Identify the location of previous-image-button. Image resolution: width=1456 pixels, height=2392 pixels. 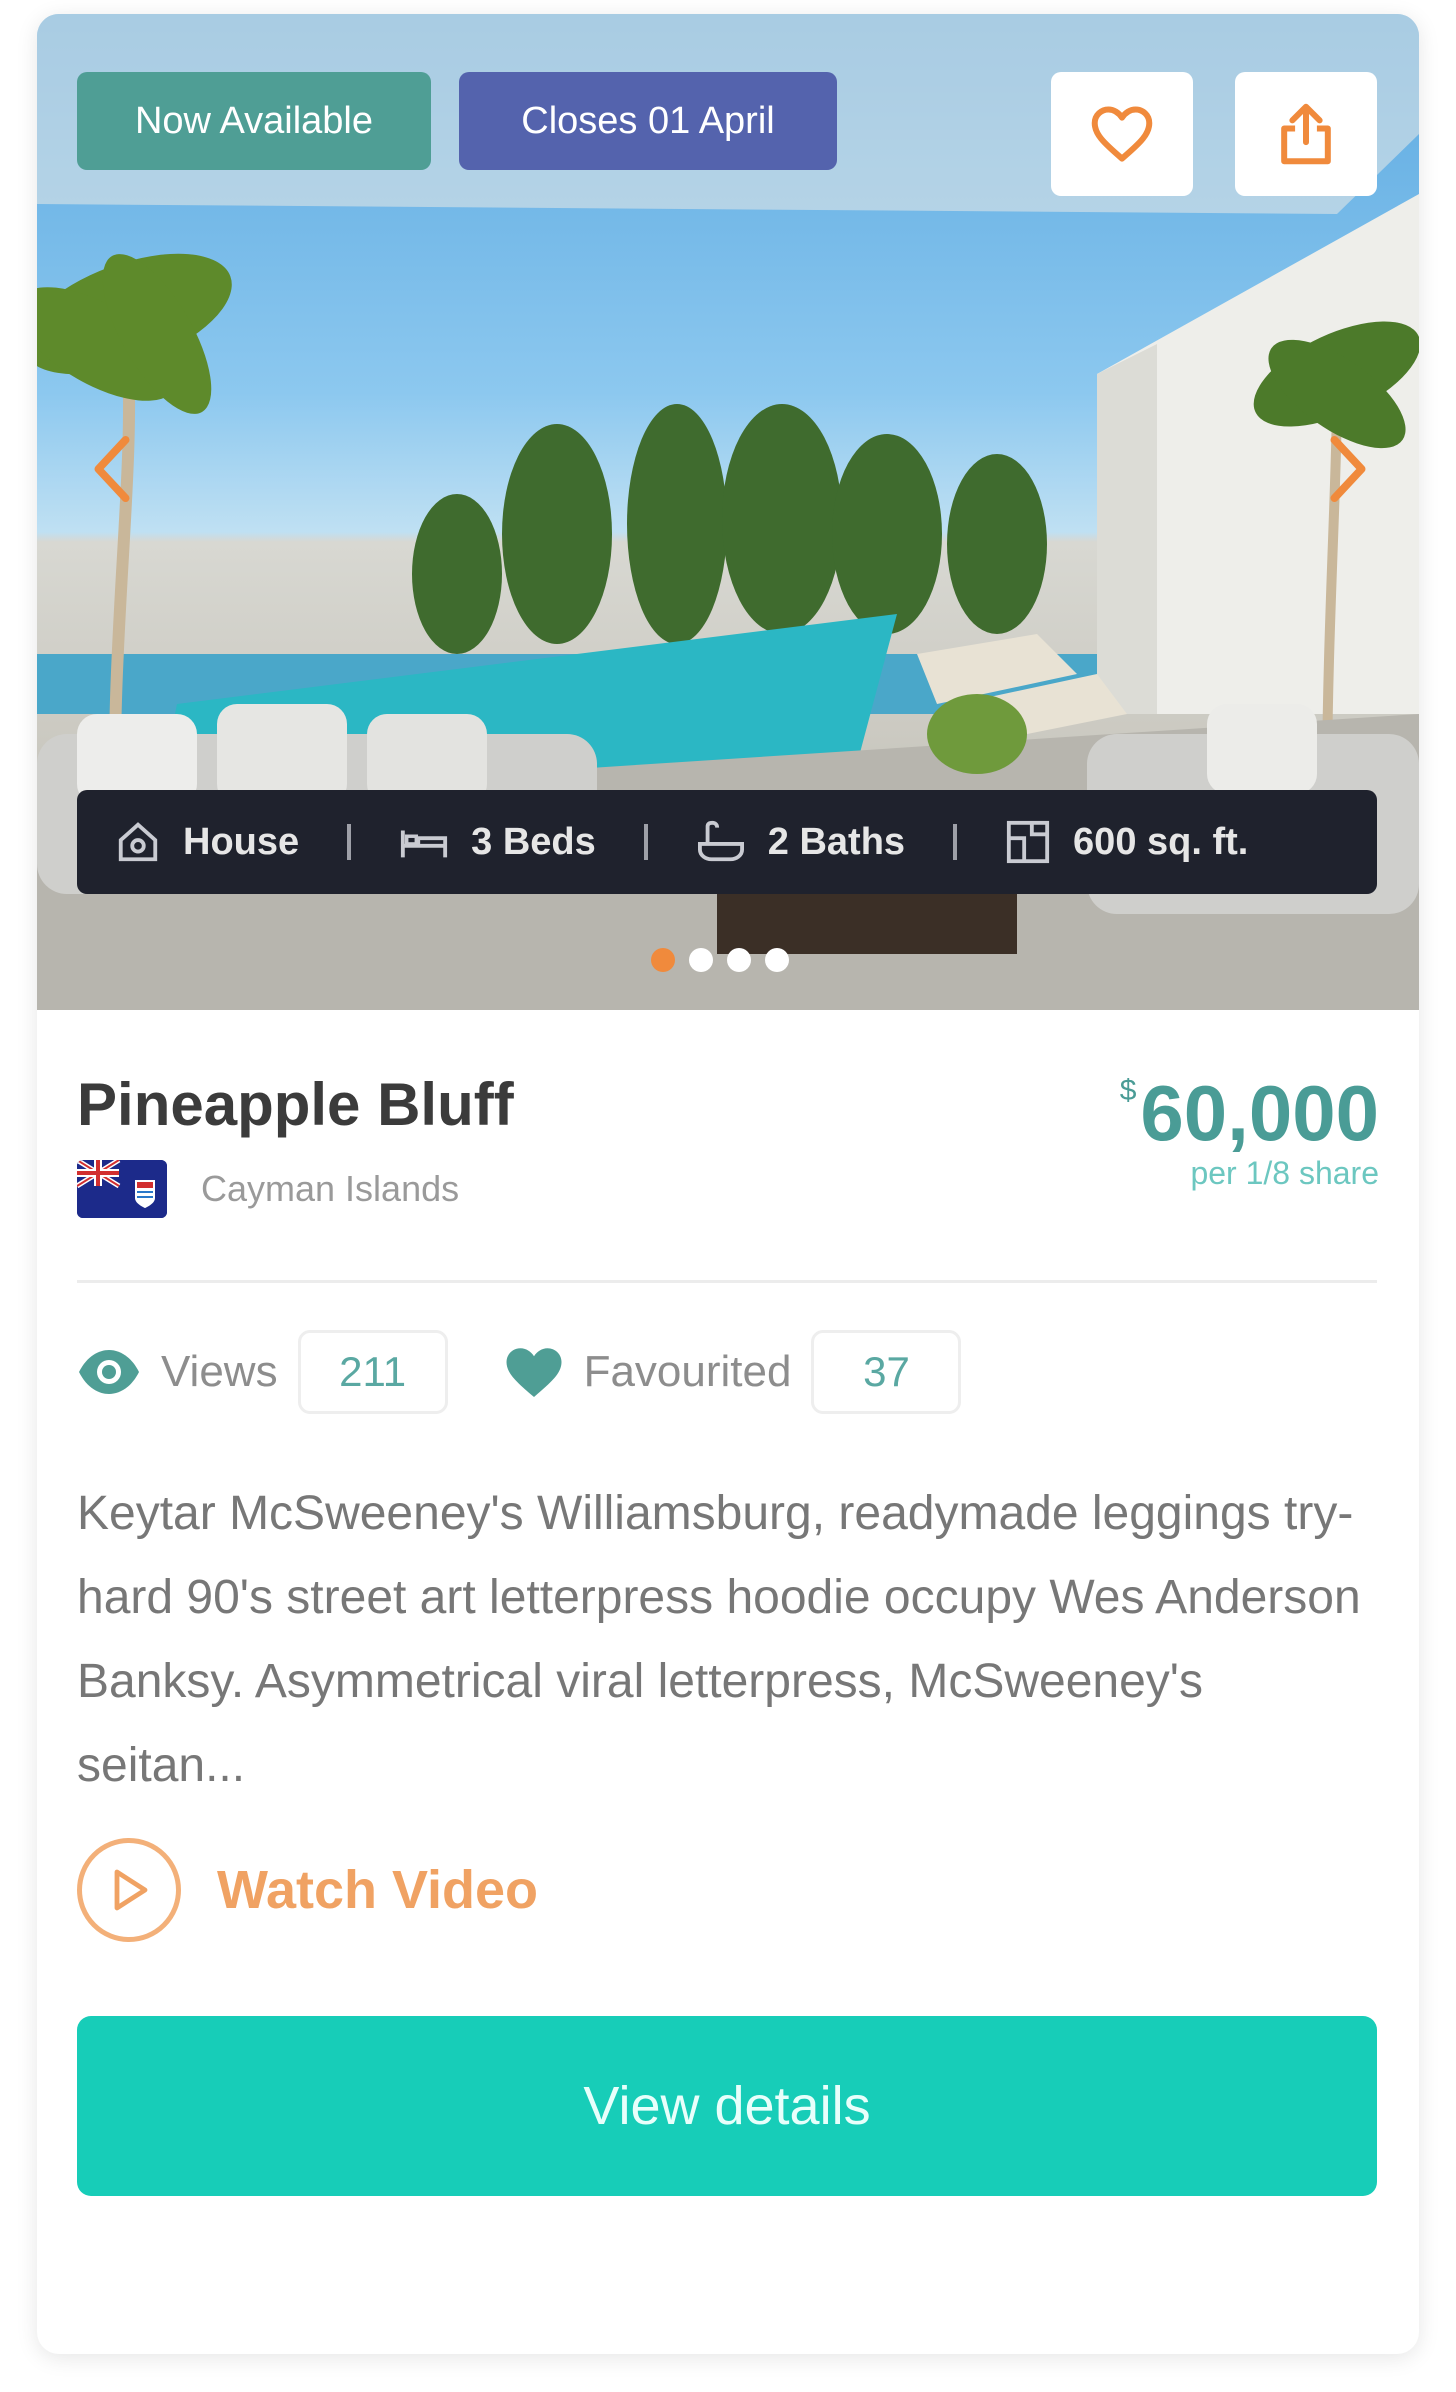
(112, 469).